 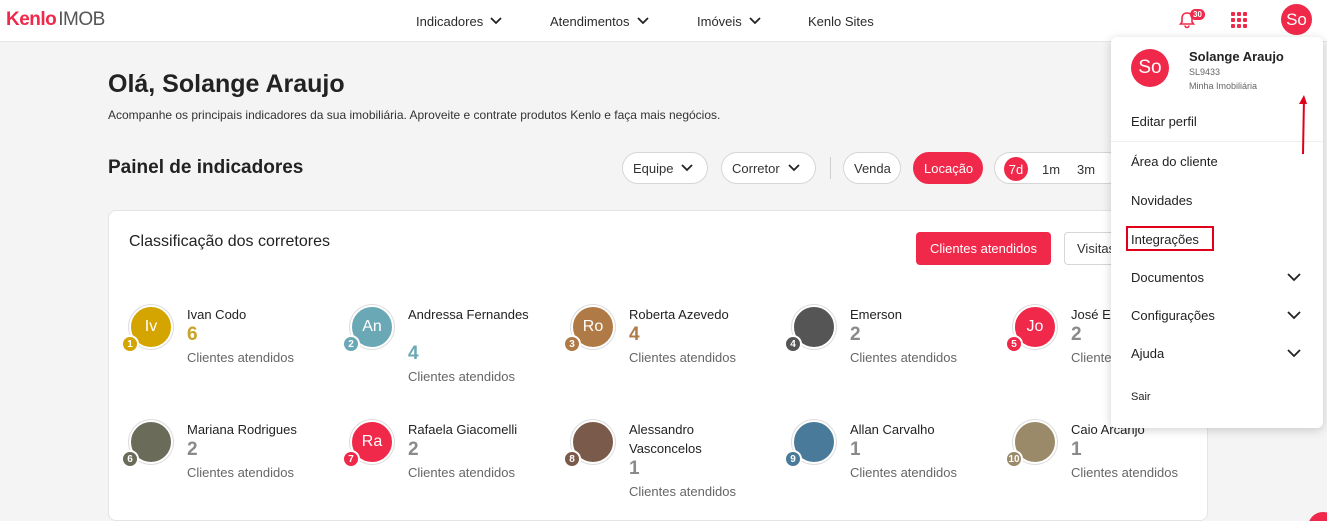 I want to click on apps-grid-icon, so click(x=1239, y=20).